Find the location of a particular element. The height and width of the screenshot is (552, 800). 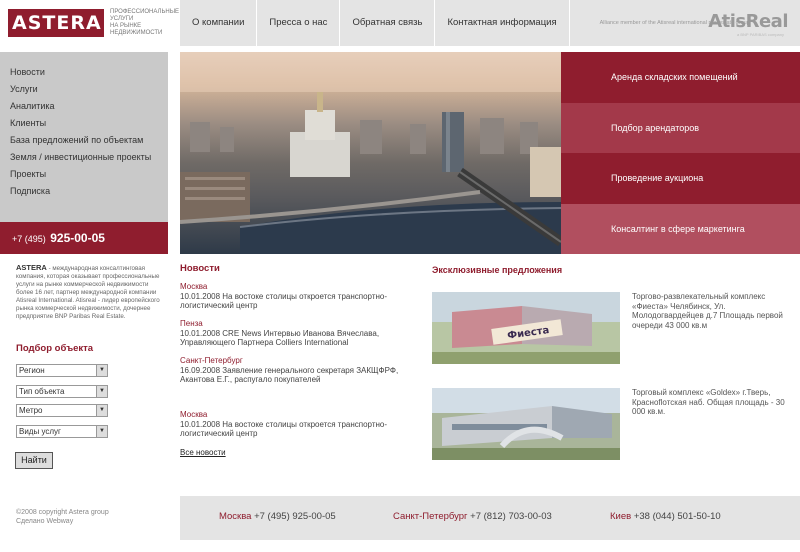

sidebar-item-subscribe: Подписка is located at coordinates (84, 191).